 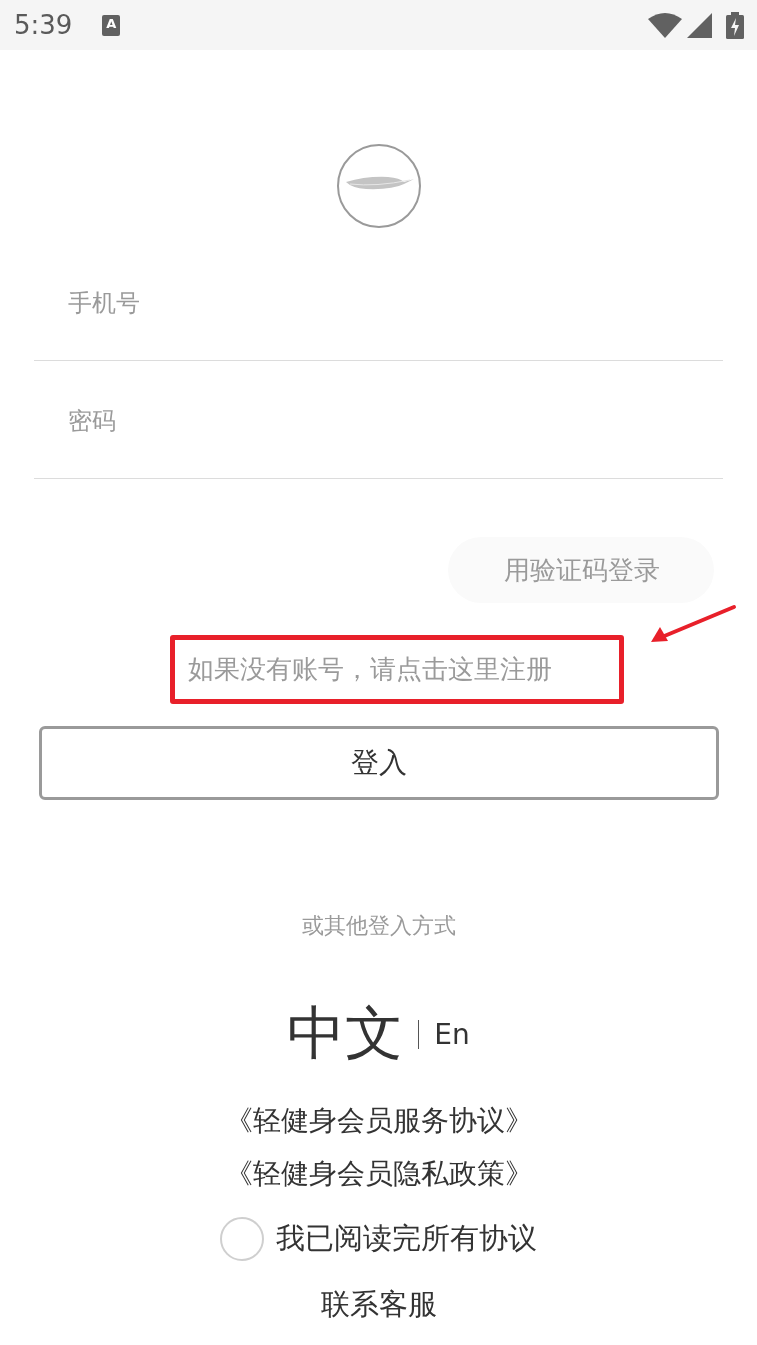 What do you see at coordinates (378, 1304) in the screenshot?
I see `contact-service-link: 联系客服` at bounding box center [378, 1304].